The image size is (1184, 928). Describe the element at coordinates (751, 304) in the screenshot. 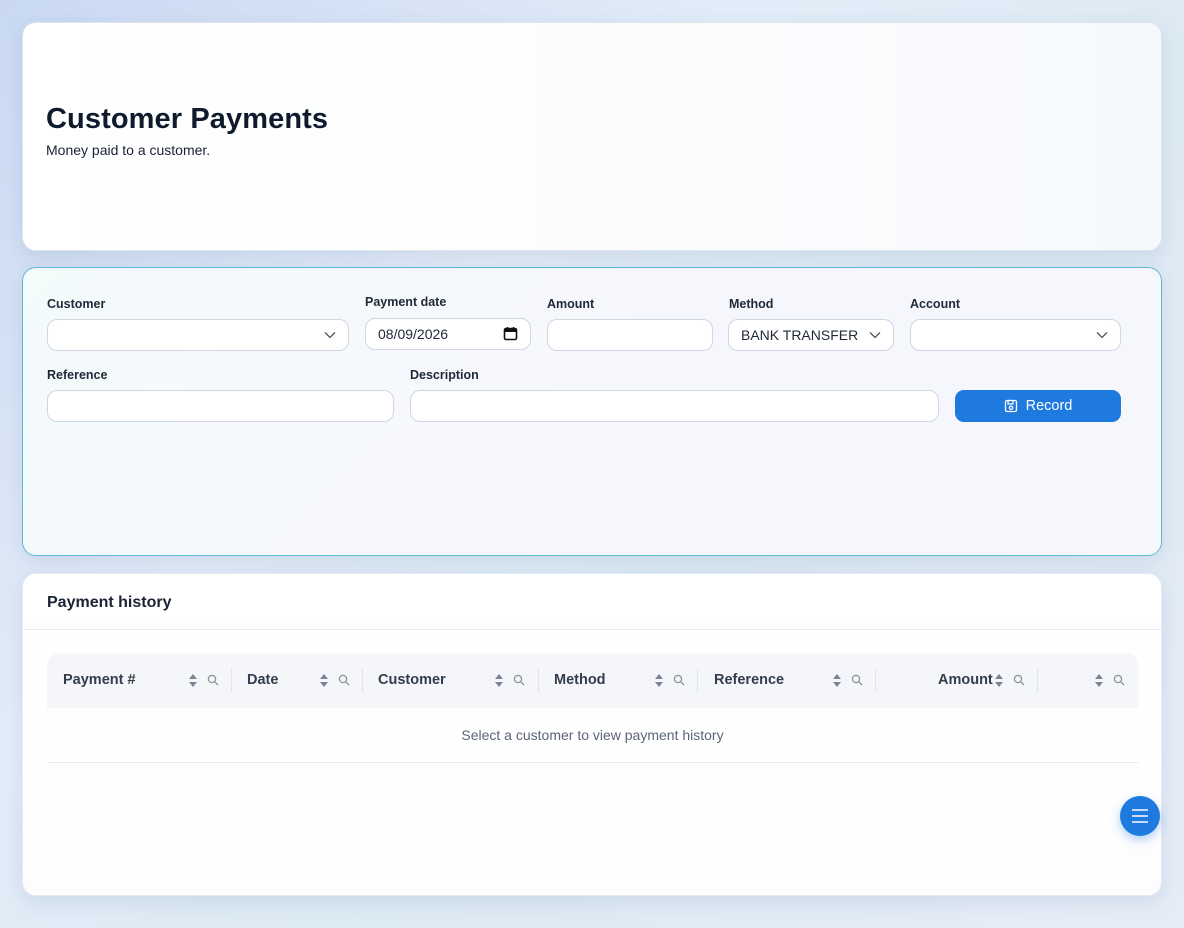

I see `method-label: Method` at that location.